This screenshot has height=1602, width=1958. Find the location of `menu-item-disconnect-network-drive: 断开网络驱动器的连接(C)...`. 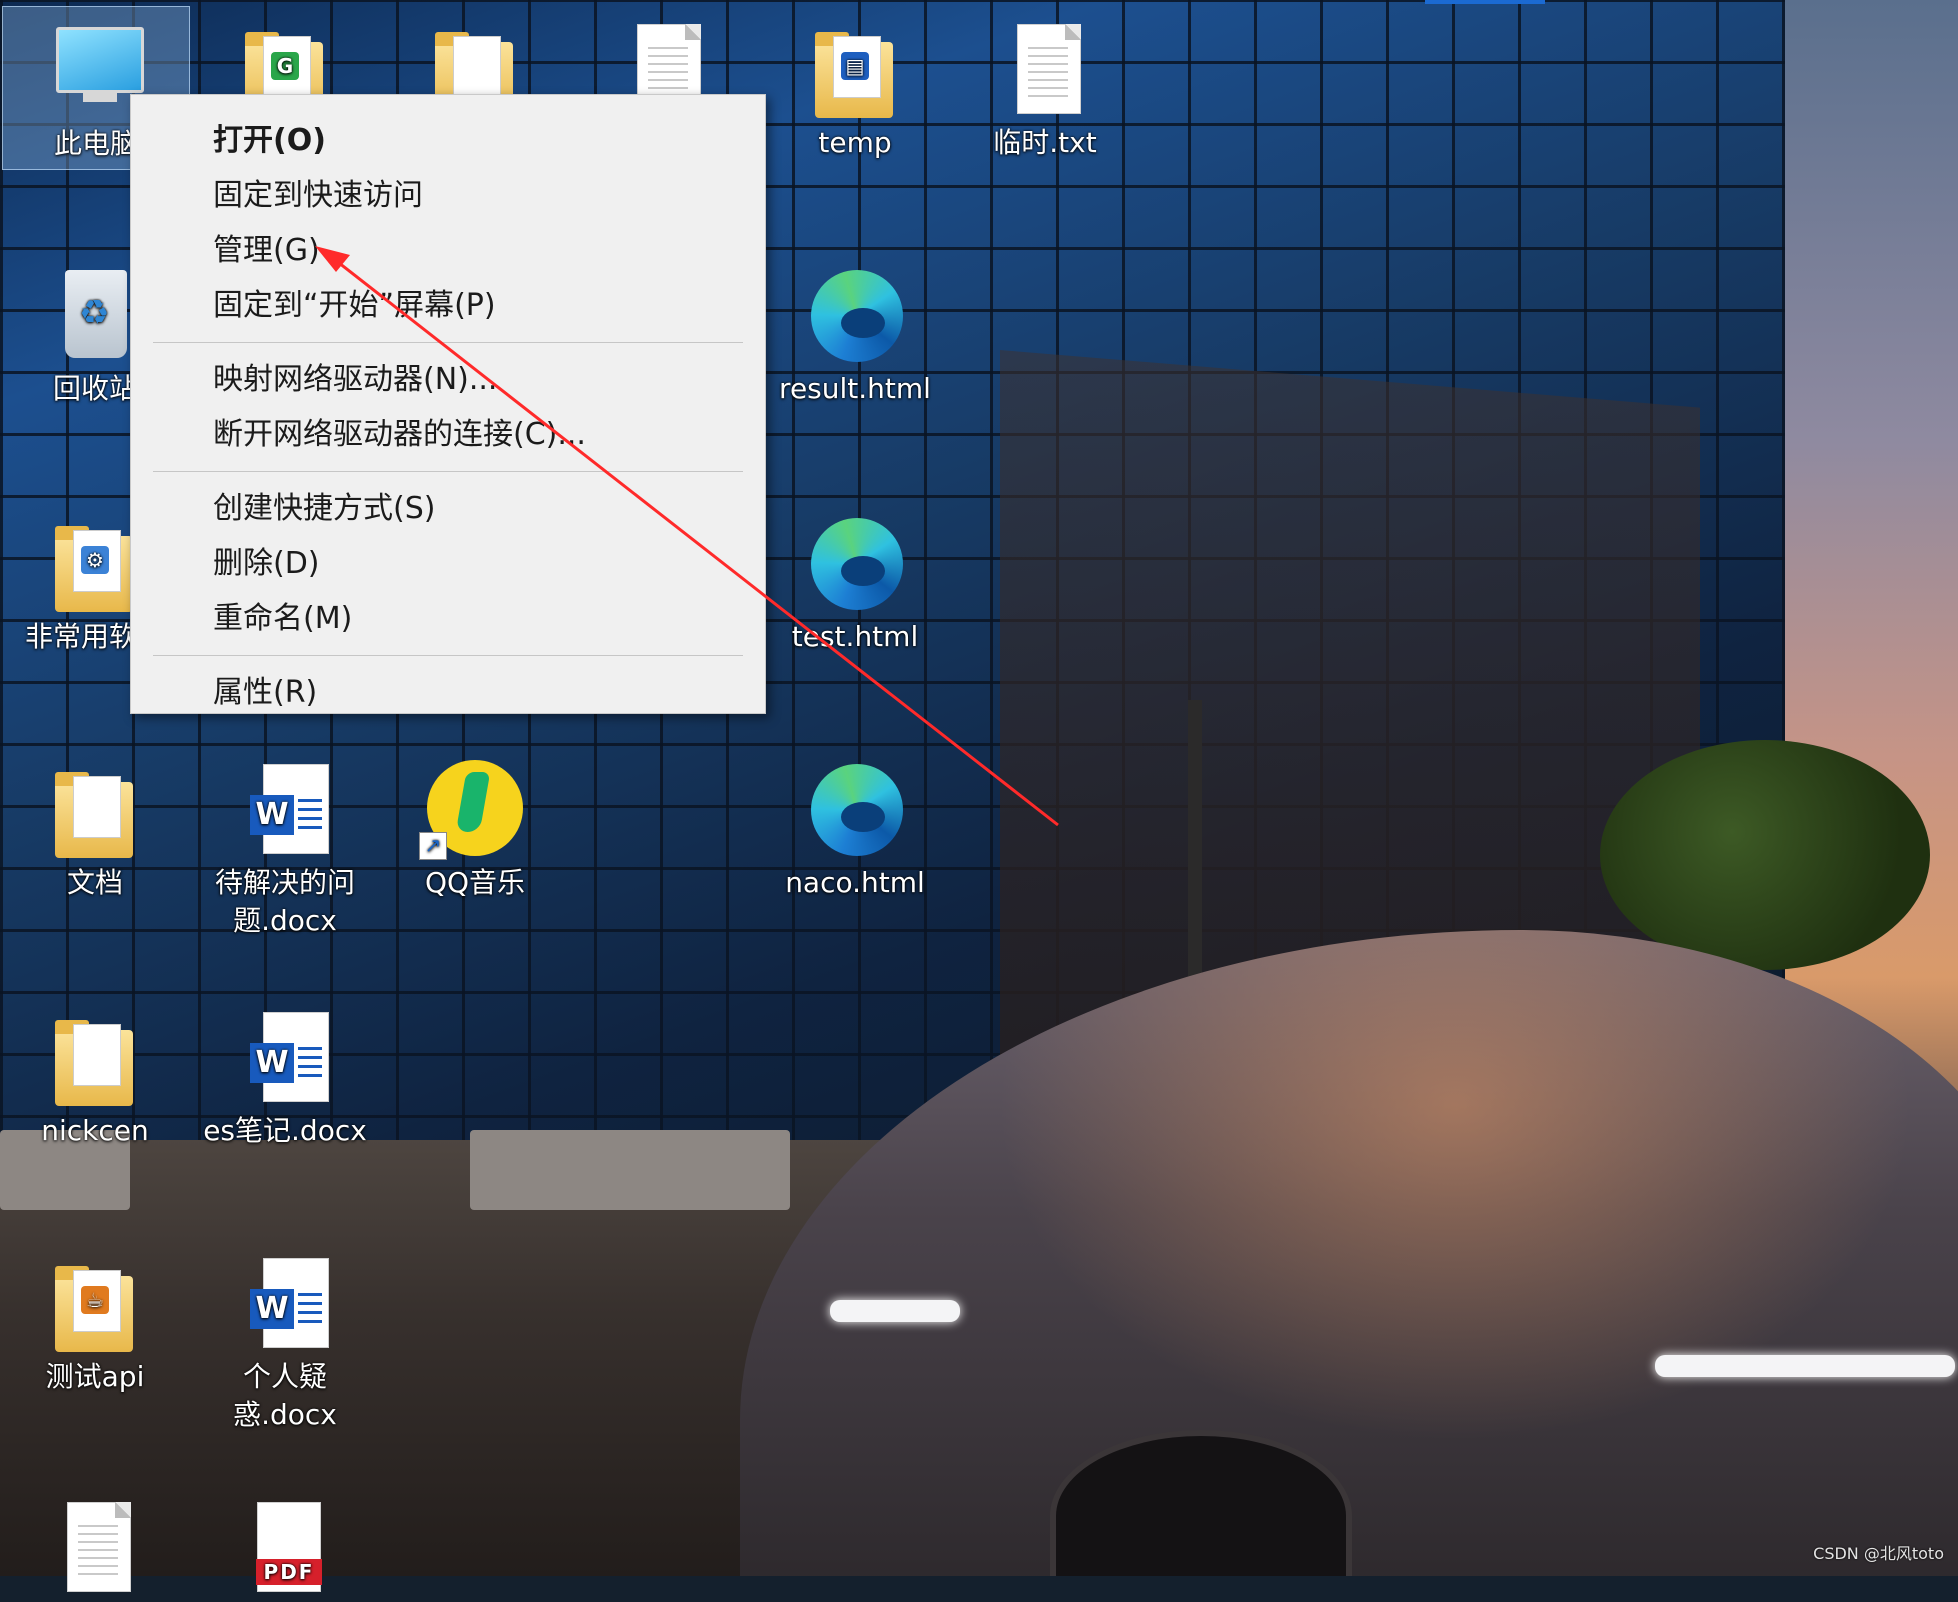

menu-item-disconnect-network-drive: 断开网络驱动器的连接(C)... is located at coordinates (448, 434).